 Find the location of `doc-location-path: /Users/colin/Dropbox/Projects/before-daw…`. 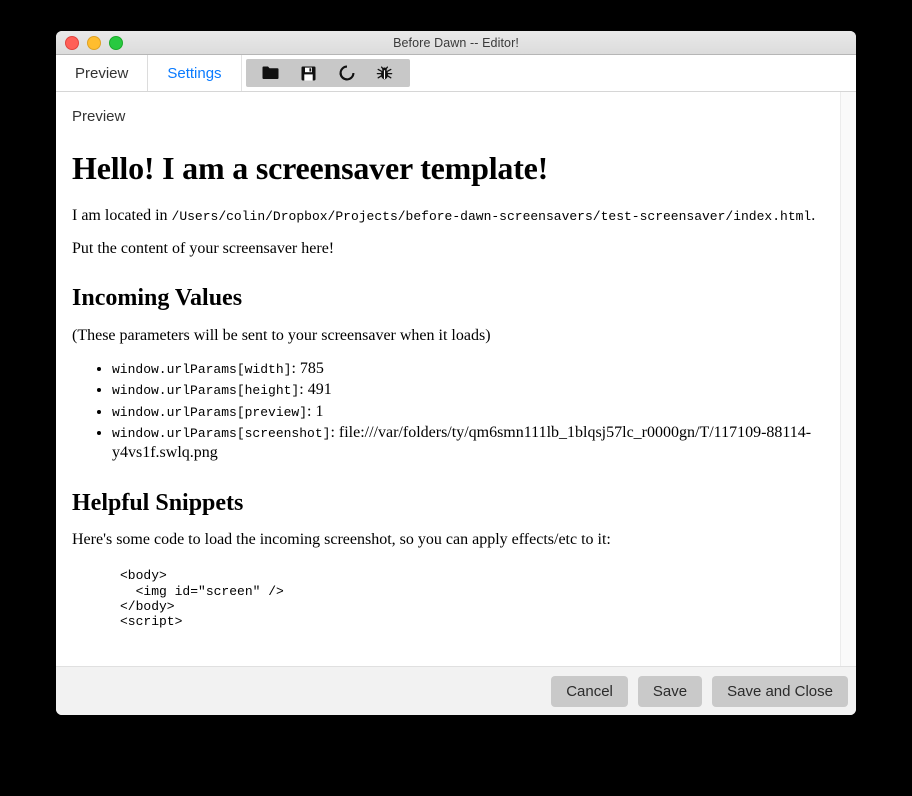

doc-location-path: /Users/colin/Dropbox/Projects/before-daw… is located at coordinates (491, 217).